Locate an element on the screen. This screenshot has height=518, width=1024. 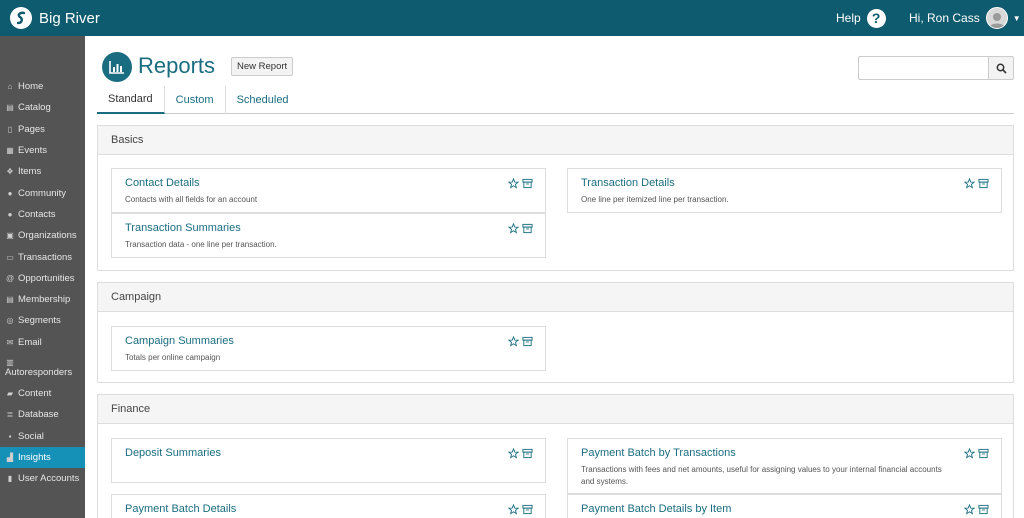
sidebar-item-opportunities: @ Opportunities is located at coordinates (42, 278).